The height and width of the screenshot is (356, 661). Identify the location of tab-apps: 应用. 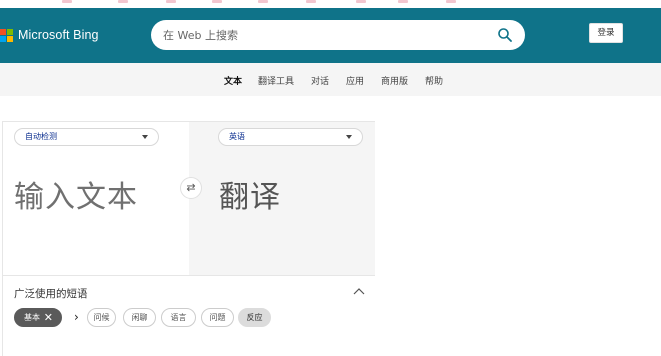
(355, 80).